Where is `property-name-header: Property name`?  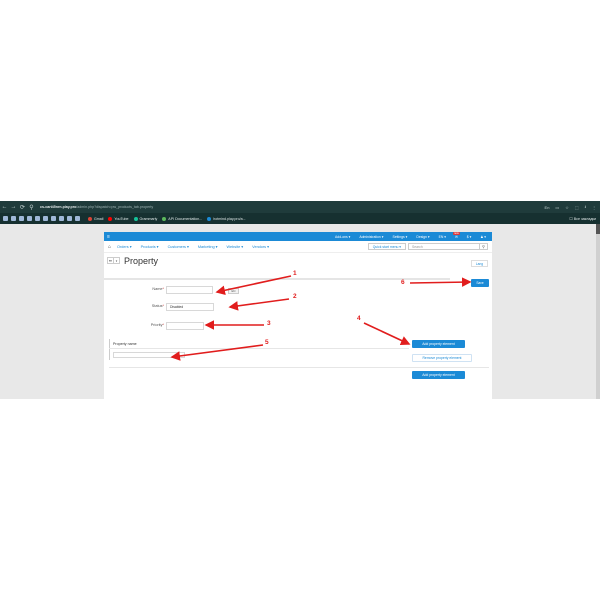
property-name-header: Property name is located at coordinates (125, 344).